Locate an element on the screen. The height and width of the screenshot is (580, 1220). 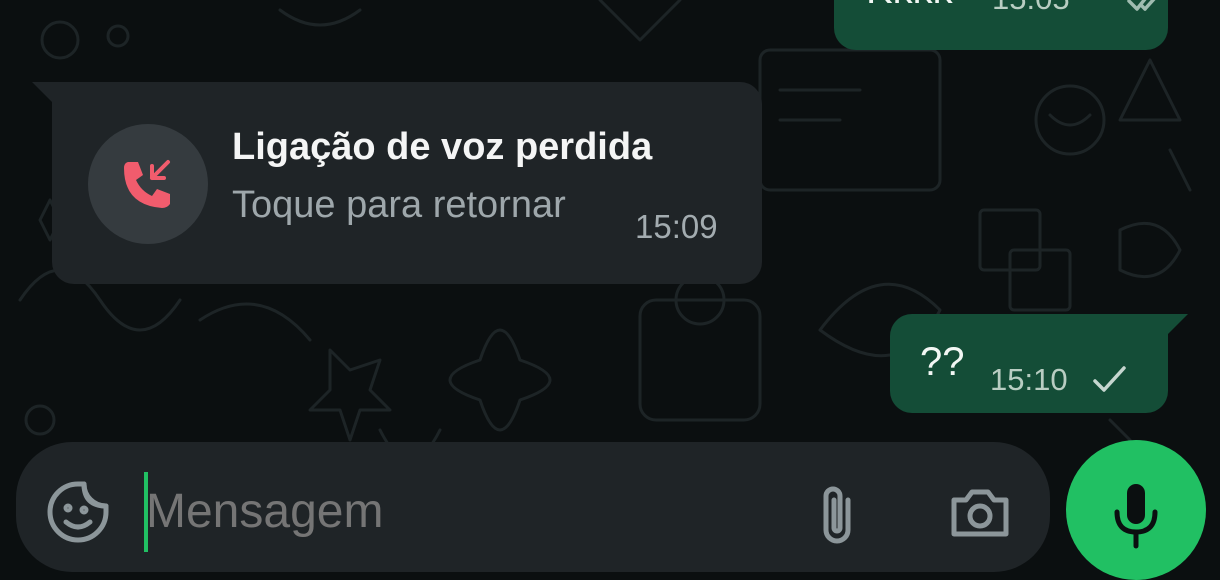
outgoing-message: Kkkk 15:05 is located at coordinates (1001, 25).